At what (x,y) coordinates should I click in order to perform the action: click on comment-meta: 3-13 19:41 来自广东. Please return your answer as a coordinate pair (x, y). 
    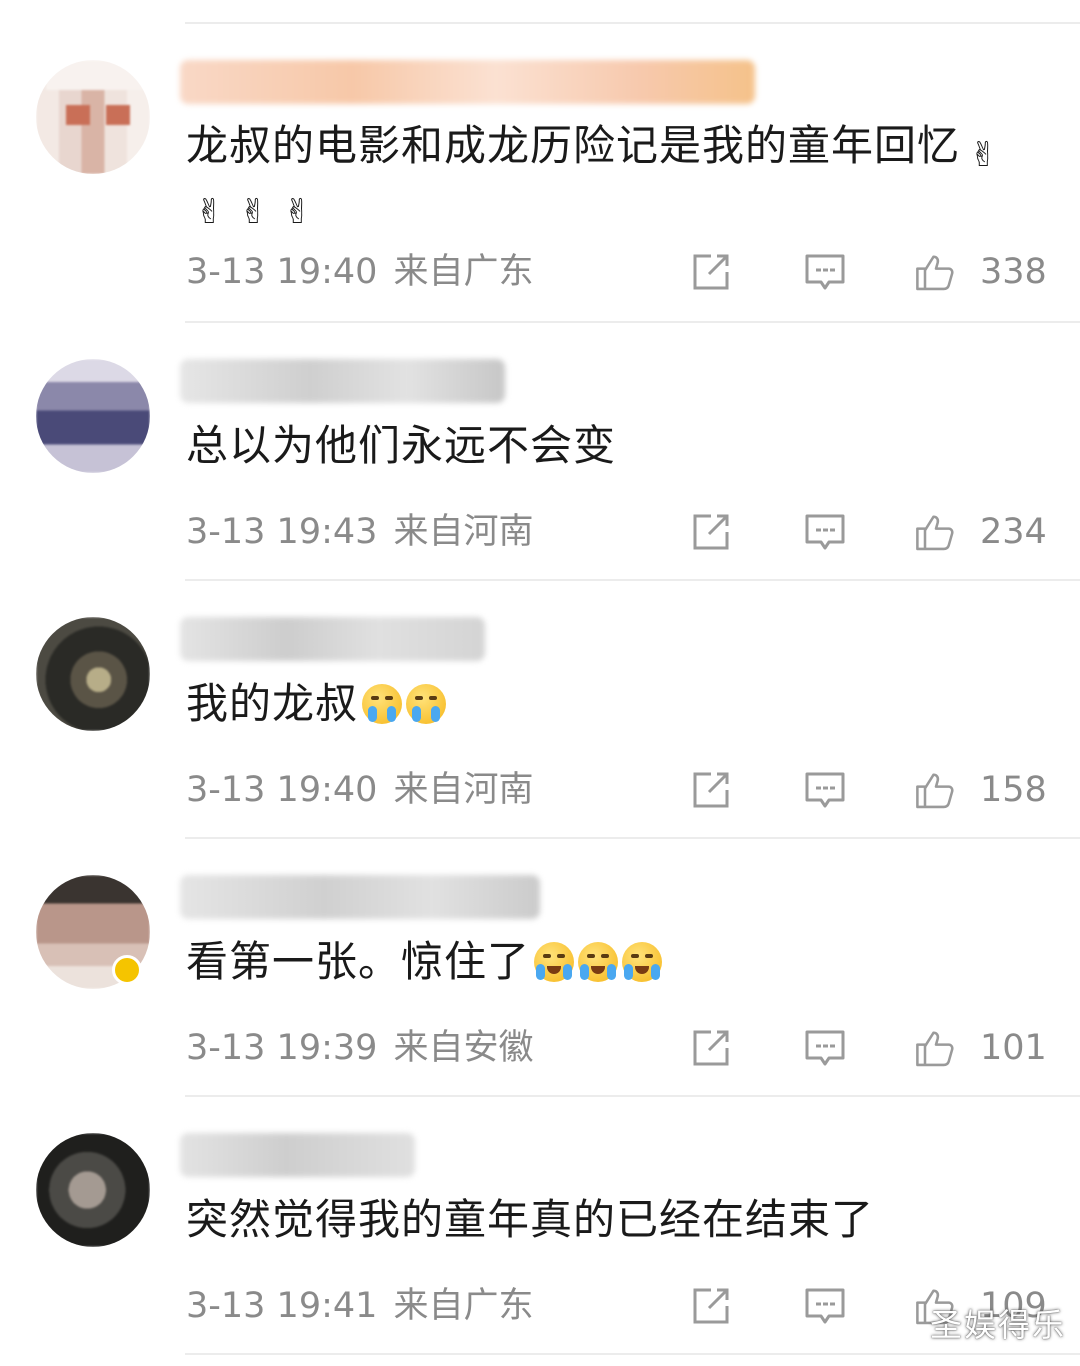
    Looking at the image, I should click on (359, 1306).